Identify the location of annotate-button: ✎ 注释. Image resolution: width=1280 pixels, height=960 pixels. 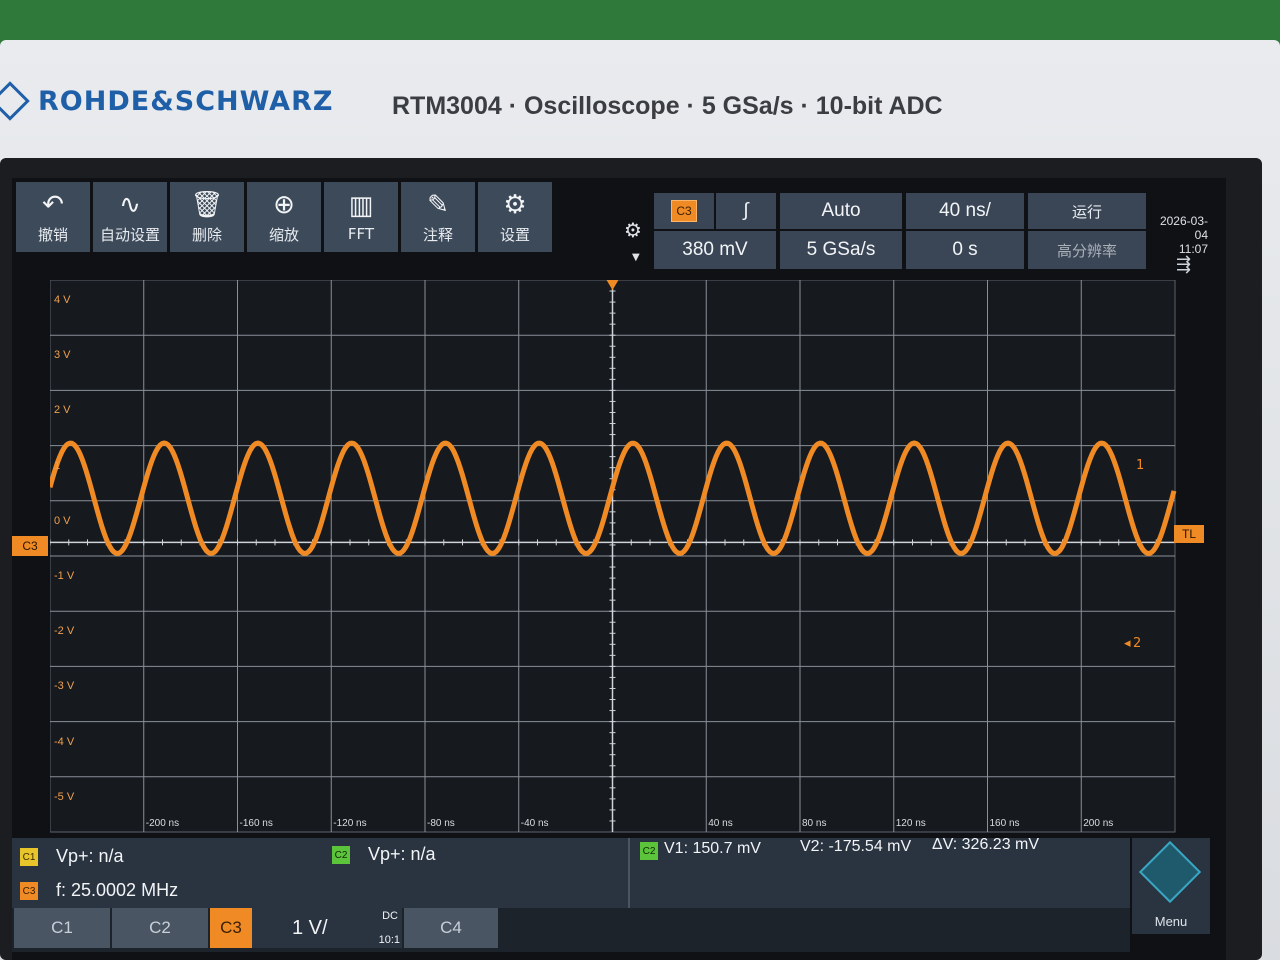
(438, 217).